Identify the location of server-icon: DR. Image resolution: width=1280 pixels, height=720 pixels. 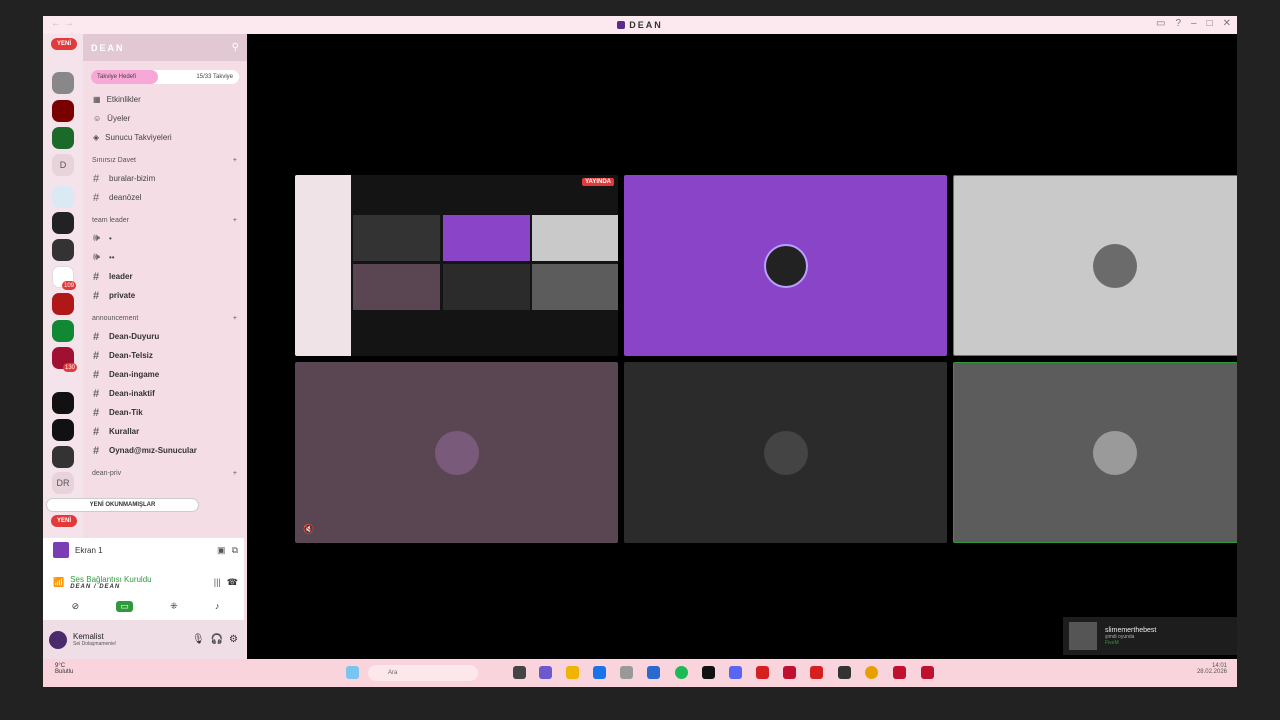
(63, 483).